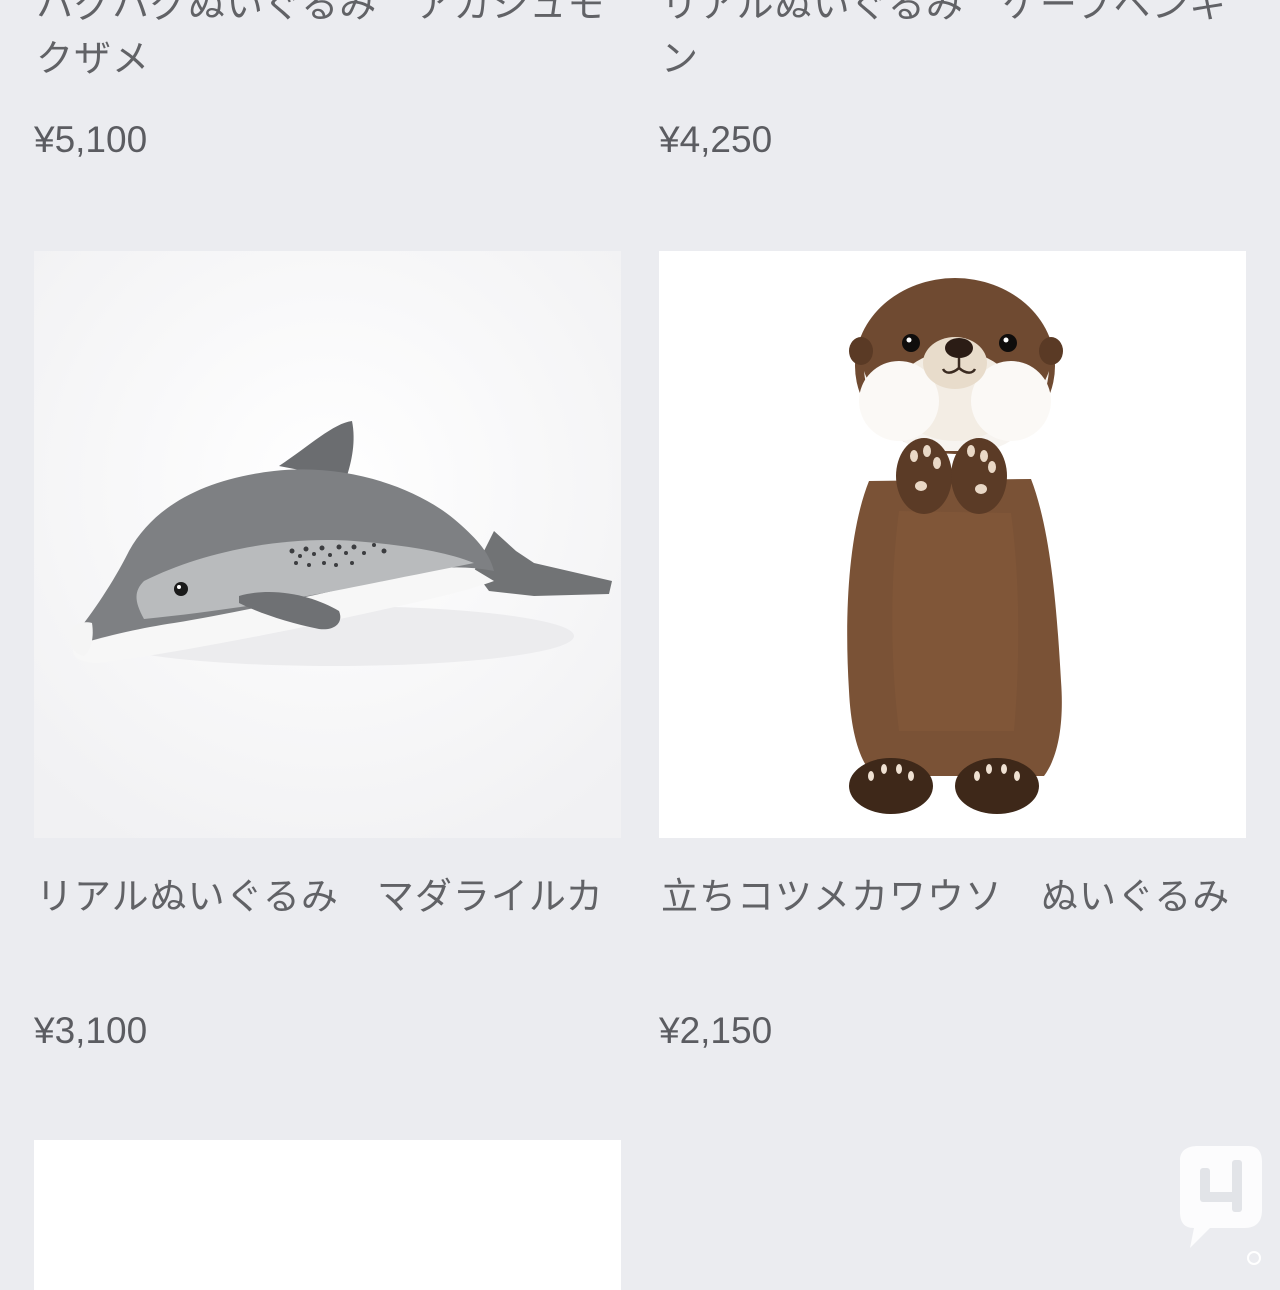 This screenshot has width=1280, height=1290. What do you see at coordinates (1221, 1205) in the screenshot?
I see `watermark-logo-icon` at bounding box center [1221, 1205].